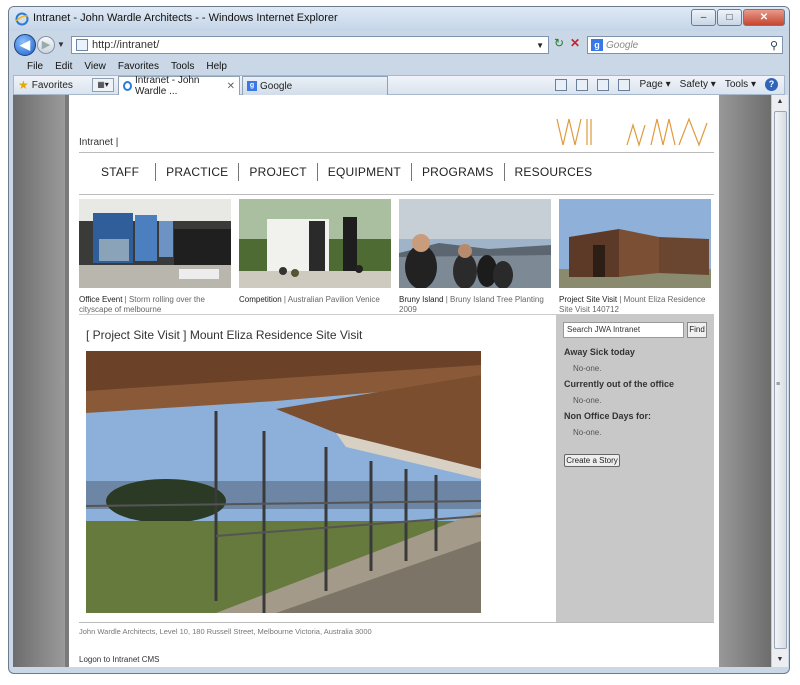  I want to click on page-icon, so click(82, 45).